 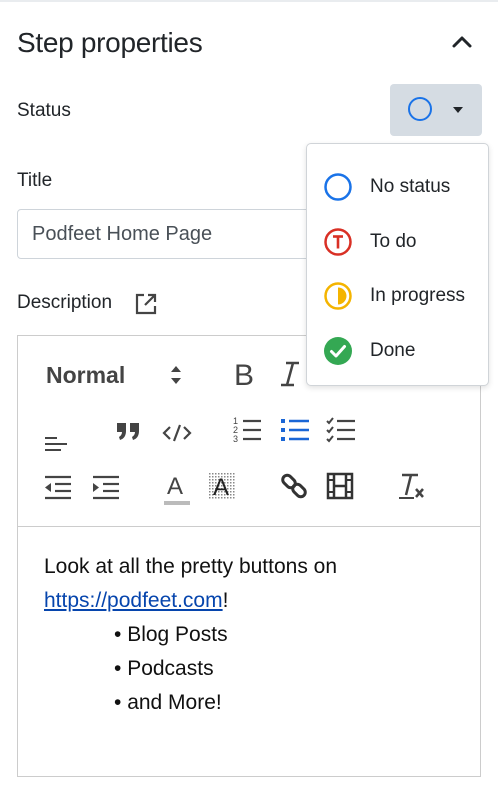 What do you see at coordinates (176, 375) in the screenshot?
I see `sort-arrows-icon` at bounding box center [176, 375].